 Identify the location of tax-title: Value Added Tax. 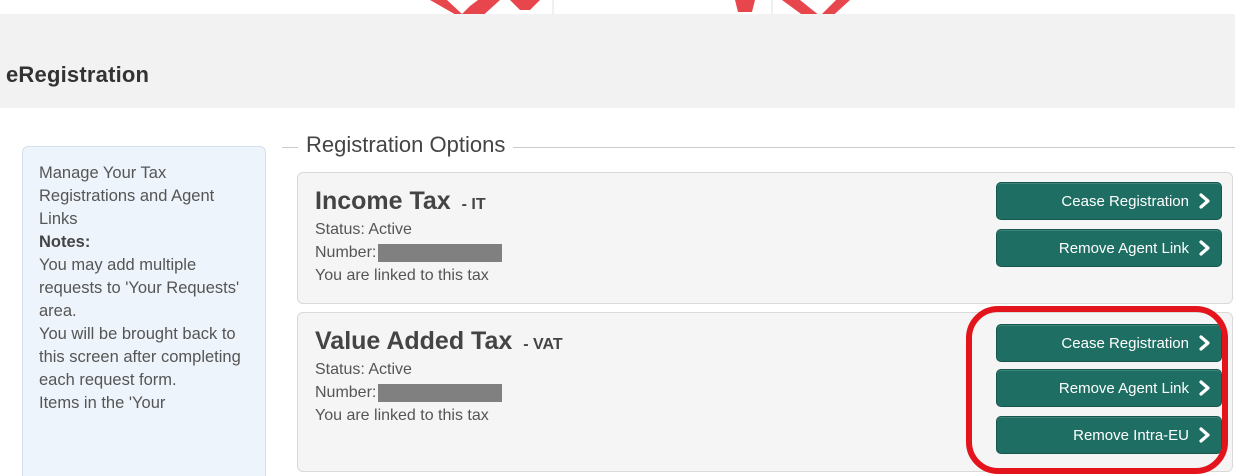
(414, 341).